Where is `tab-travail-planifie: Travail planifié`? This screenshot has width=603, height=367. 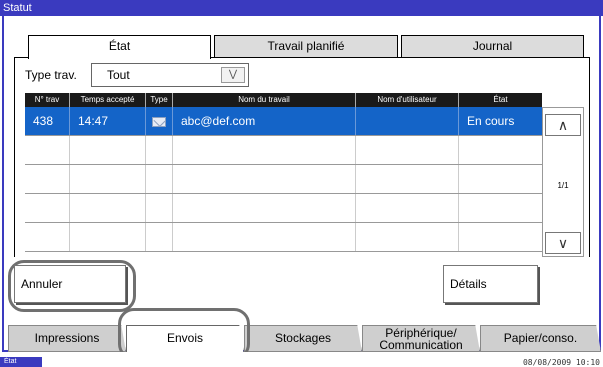 tab-travail-planifie: Travail planifié is located at coordinates (306, 46).